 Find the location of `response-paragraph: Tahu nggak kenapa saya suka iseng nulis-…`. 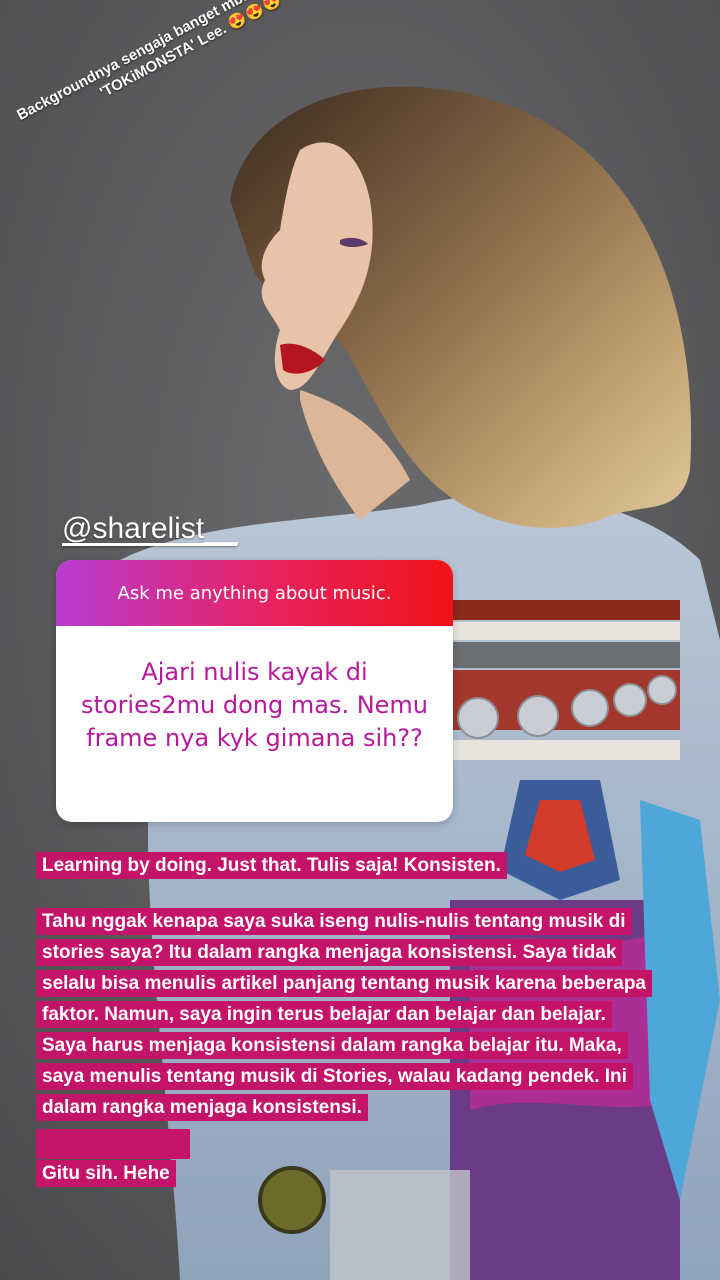

response-paragraph: Tahu nggak kenapa saya suka iseng nulis-… is located at coordinates (344, 1014).